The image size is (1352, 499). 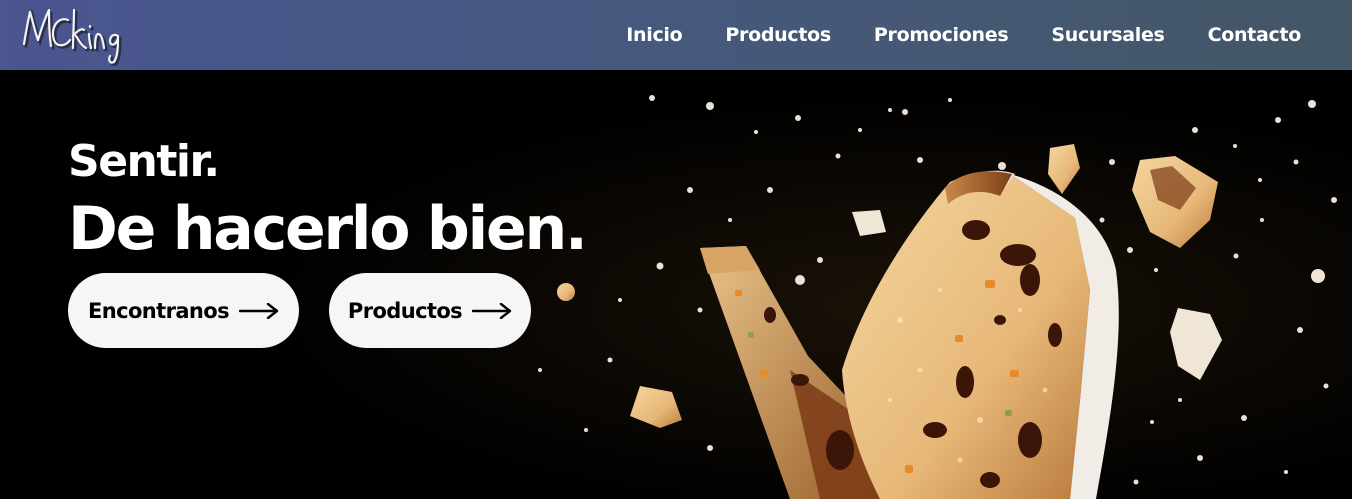 I want to click on productos-button: Productos, so click(x=430, y=310).